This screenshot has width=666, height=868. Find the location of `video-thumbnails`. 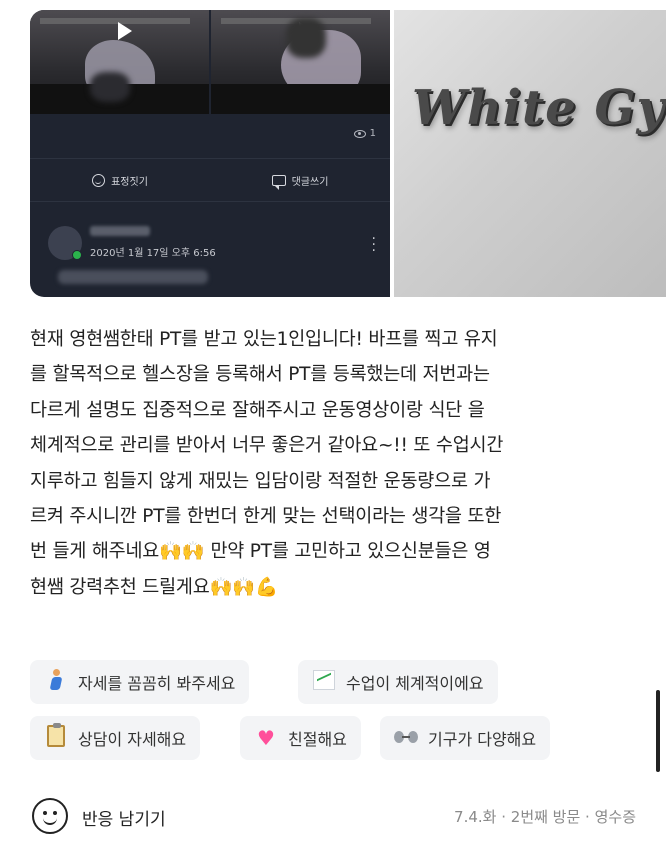

video-thumbnails is located at coordinates (210, 62).